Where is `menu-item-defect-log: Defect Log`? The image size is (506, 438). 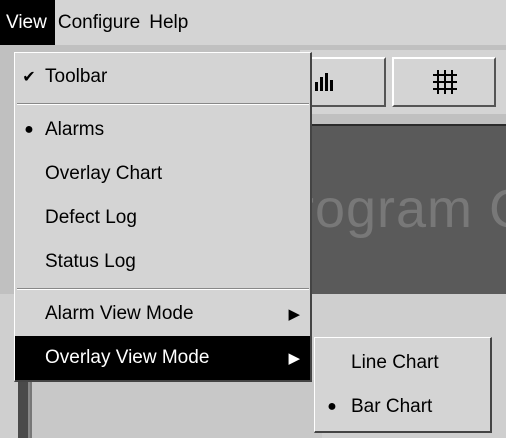
menu-item-defect-log: Defect Log is located at coordinates (162, 218).